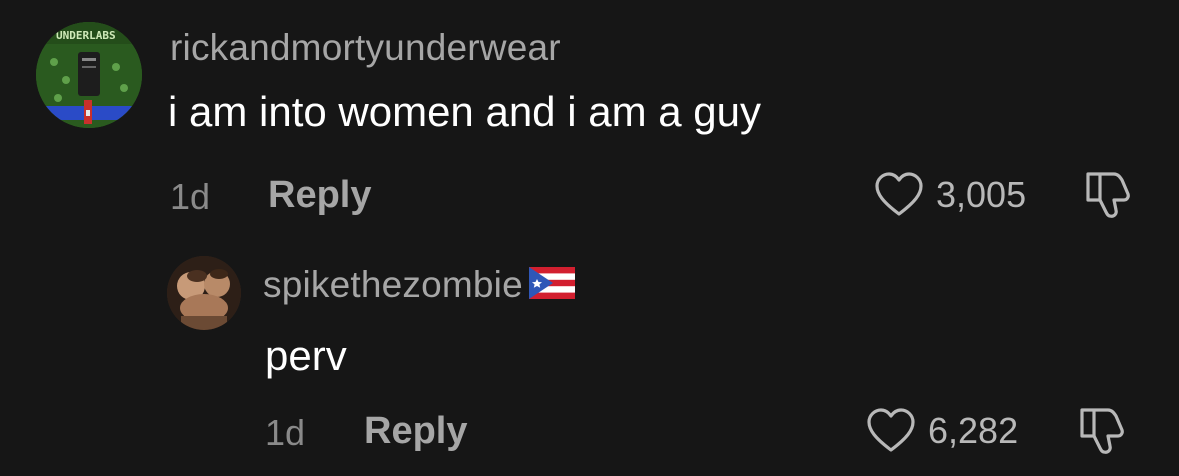 The width and height of the screenshot is (1179, 476). Describe the element at coordinates (464, 111) in the screenshot. I see `comment-text: i am into women and i am a guy` at that location.